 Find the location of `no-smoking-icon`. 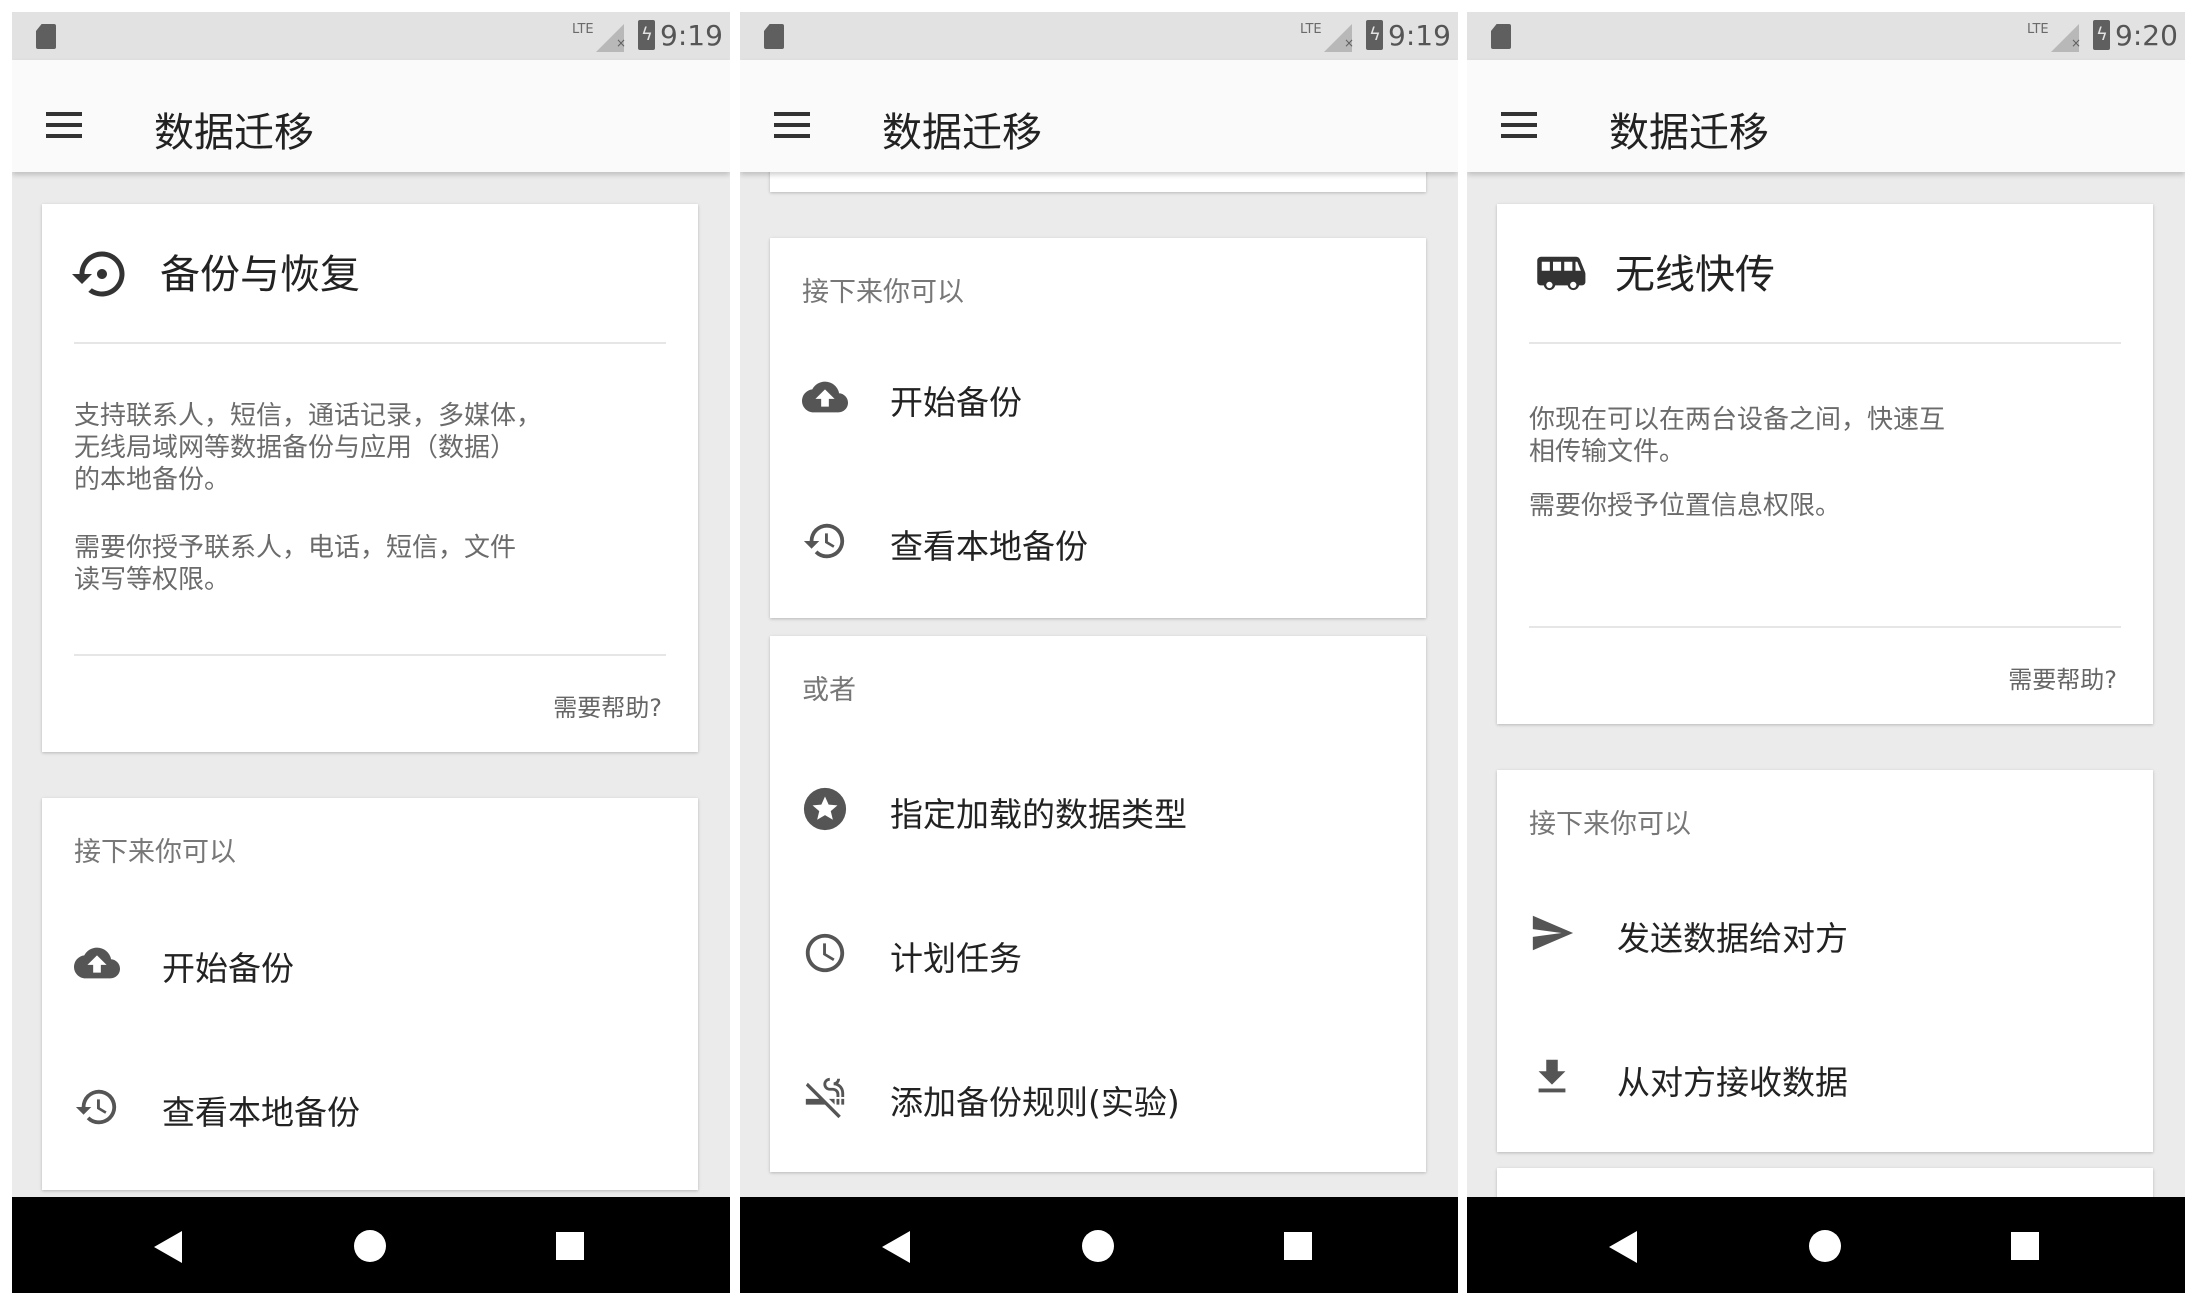

no-smoking-icon is located at coordinates (825, 1097).